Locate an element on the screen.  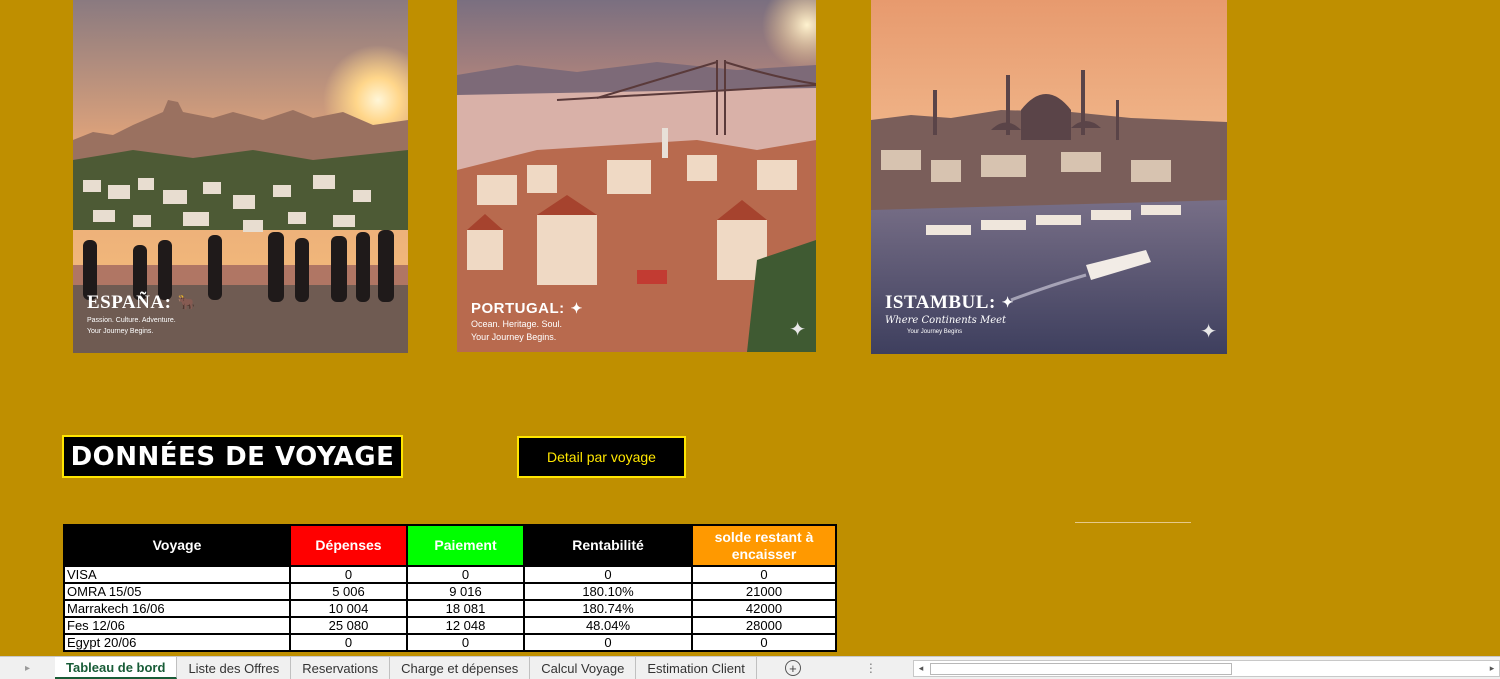
cell-voyage: Egypt 20/06 is located at coordinates (177, 642).